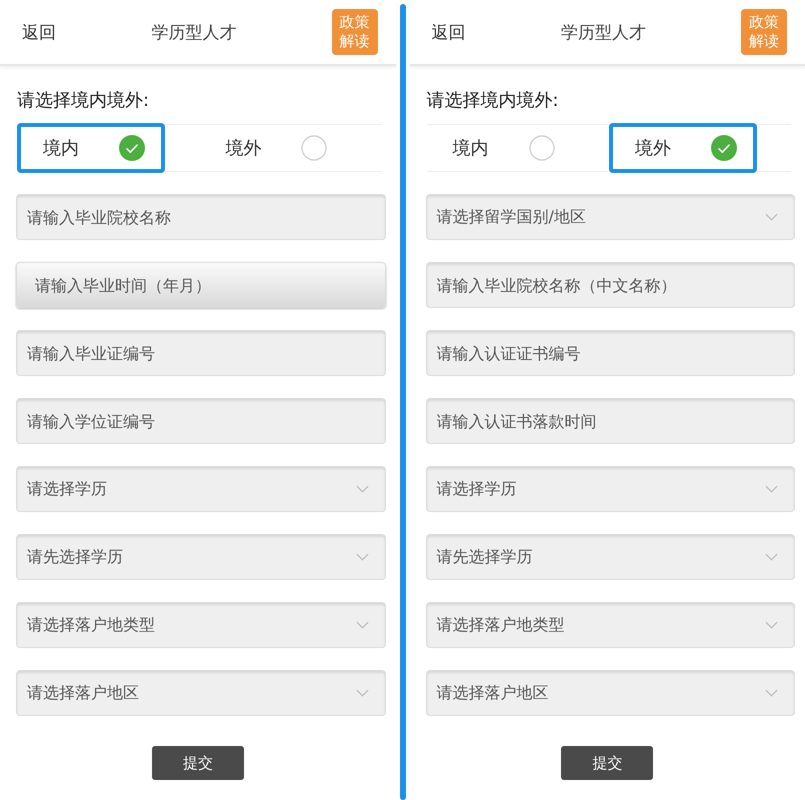 The image size is (805, 800). What do you see at coordinates (201, 353) in the screenshot?
I see `input-field: 请输入毕业证编号` at bounding box center [201, 353].